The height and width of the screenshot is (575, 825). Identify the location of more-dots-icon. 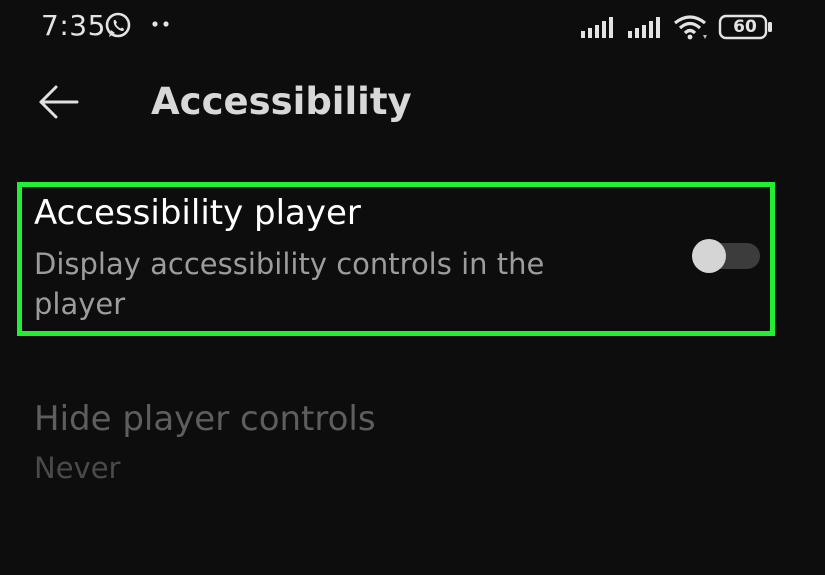
(160, 24).